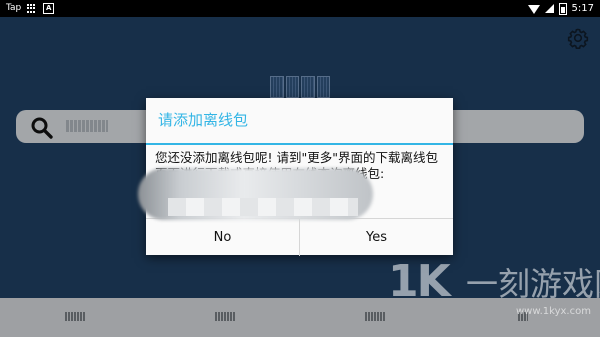 The height and width of the screenshot is (337, 600). I want to click on no-button: No, so click(223, 237).